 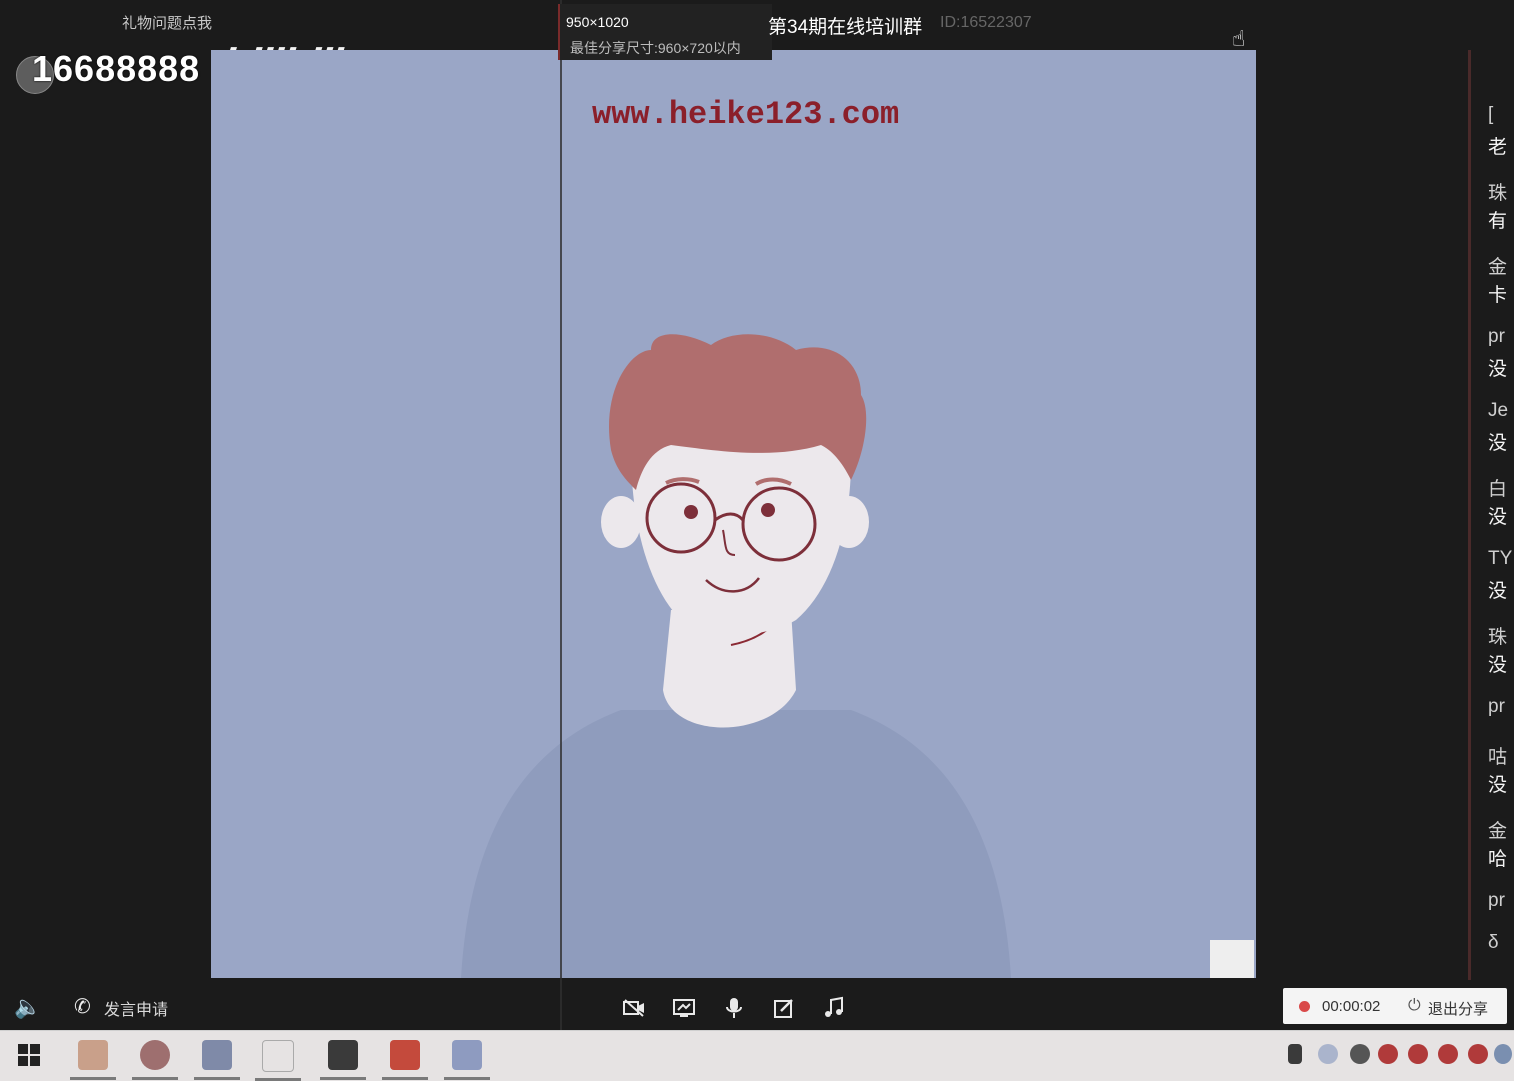 I want to click on power-icon: ⏻, so click(x=1414, y=1006).